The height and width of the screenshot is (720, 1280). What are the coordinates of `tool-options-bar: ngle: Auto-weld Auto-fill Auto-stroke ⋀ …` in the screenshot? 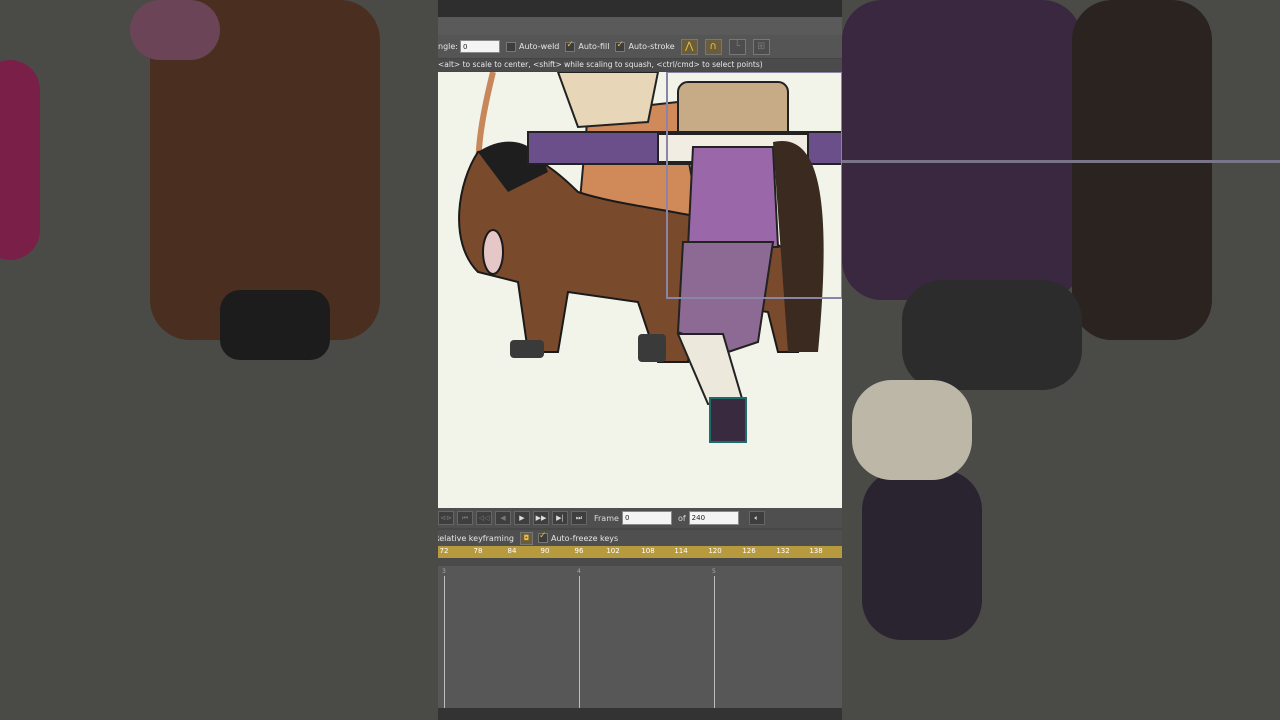 It's located at (640, 47).